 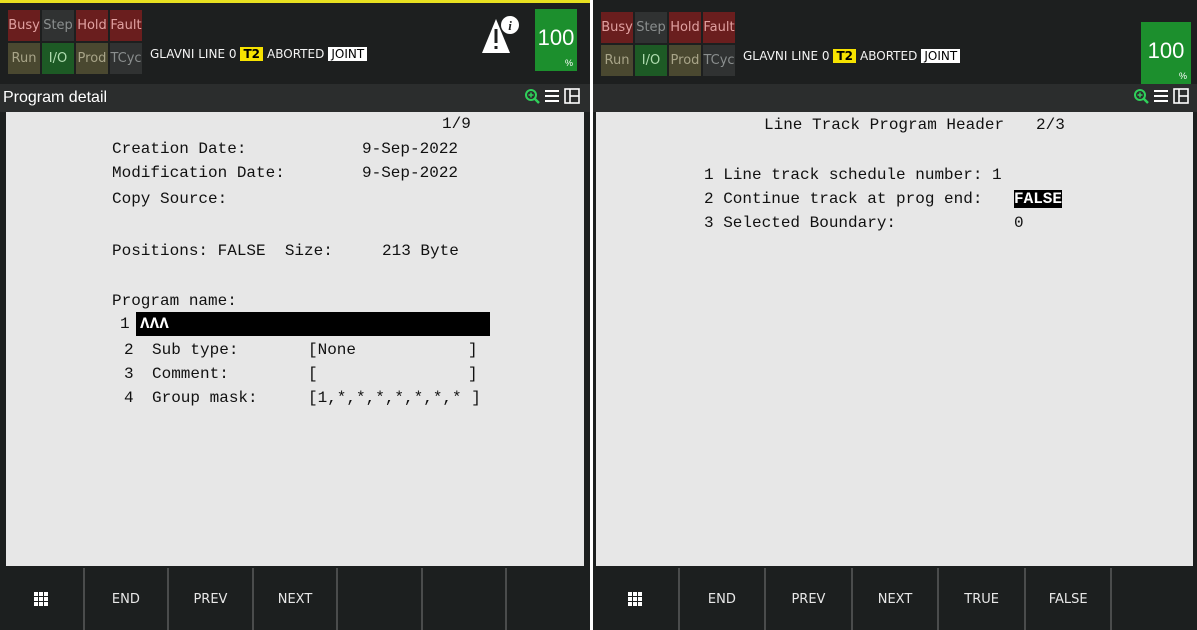 What do you see at coordinates (1019, 223) in the screenshot?
I see `selected-boundary-value: 0` at bounding box center [1019, 223].